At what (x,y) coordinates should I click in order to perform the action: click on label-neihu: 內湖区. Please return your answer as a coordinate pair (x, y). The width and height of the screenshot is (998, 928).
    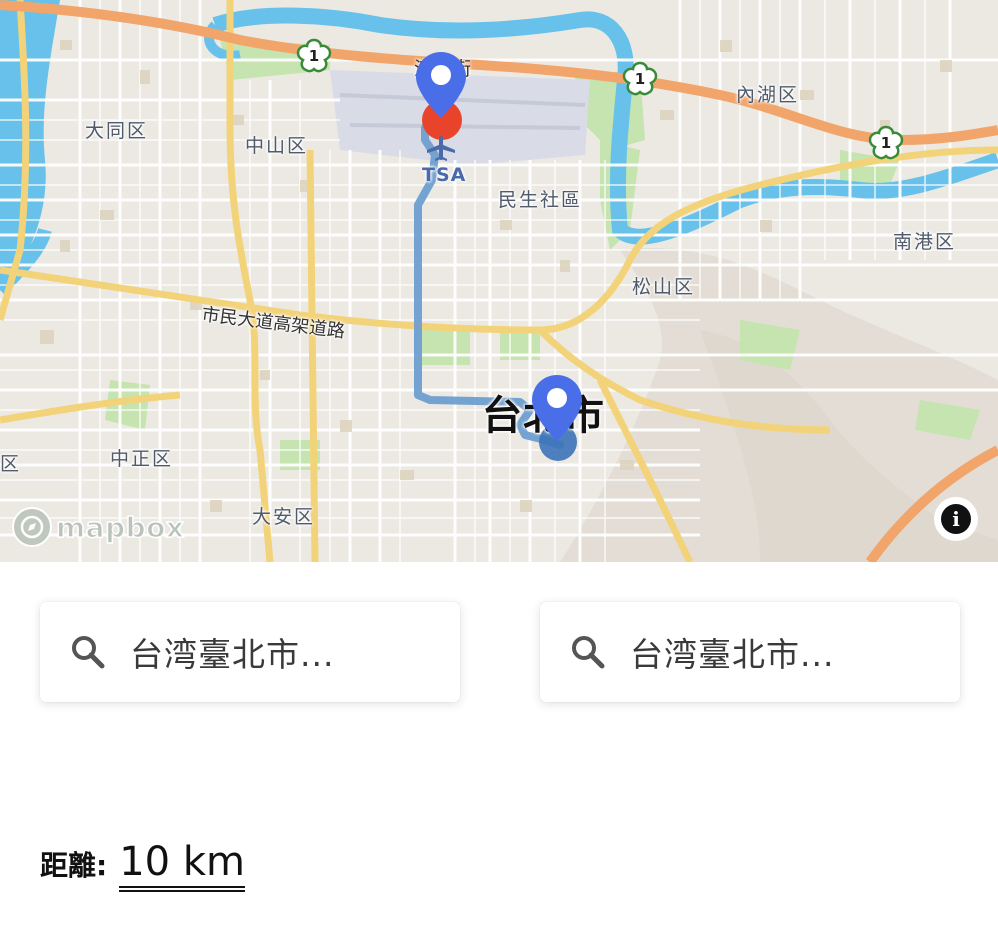
    Looking at the image, I should click on (768, 95).